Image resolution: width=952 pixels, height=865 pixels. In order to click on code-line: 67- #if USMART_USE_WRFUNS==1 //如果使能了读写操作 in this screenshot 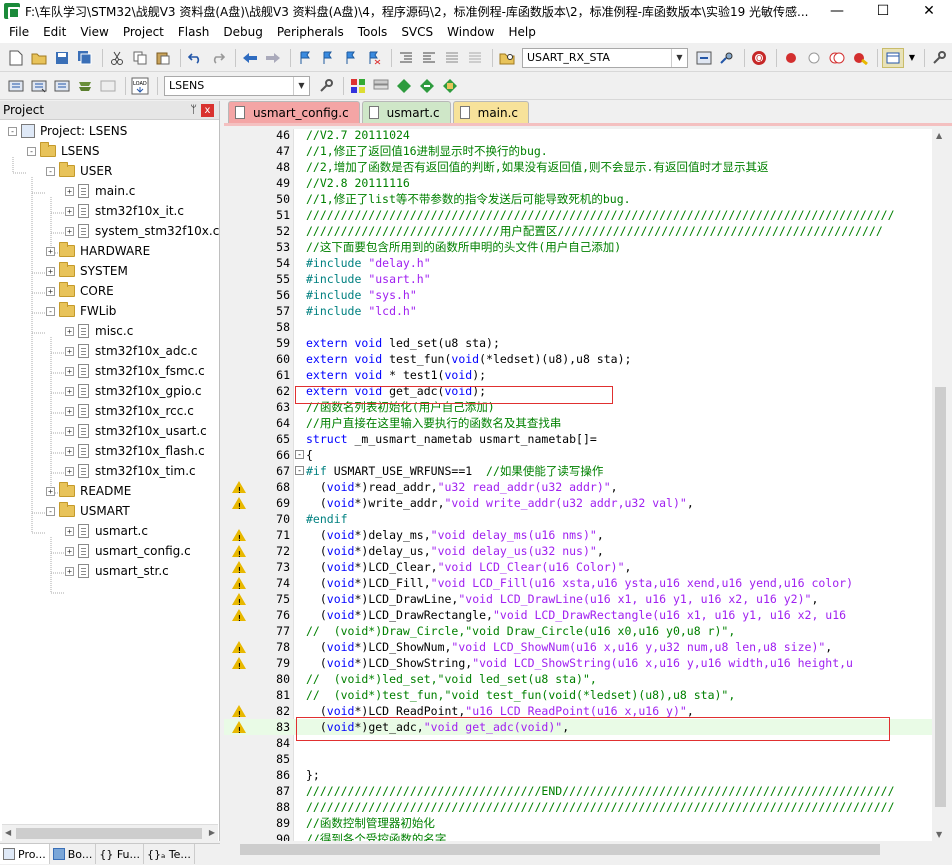, I will do `click(580, 471)`.